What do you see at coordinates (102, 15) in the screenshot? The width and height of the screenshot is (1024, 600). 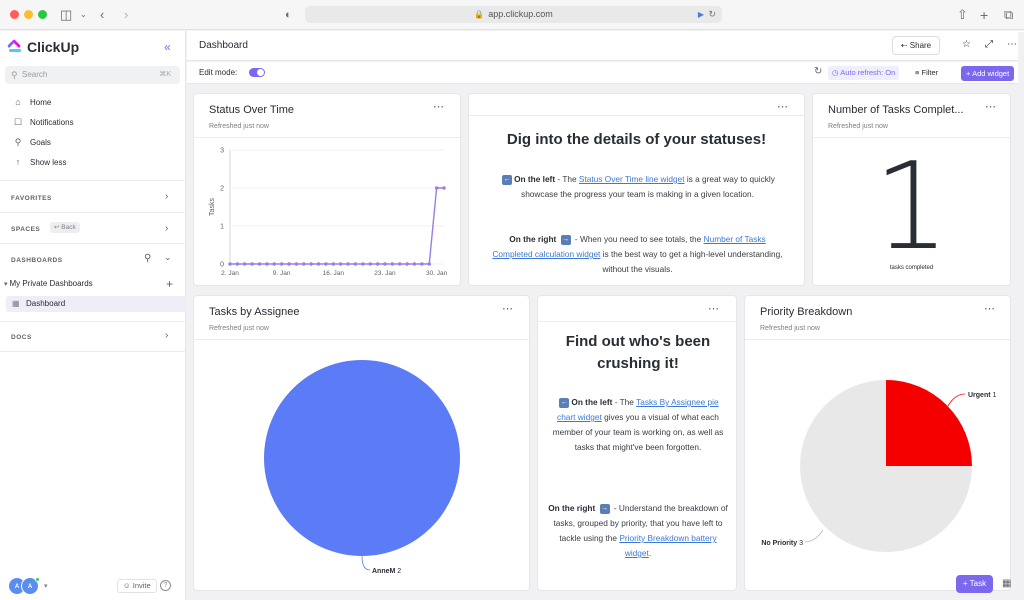 I see `back-arrow-icon: ‹` at bounding box center [102, 15].